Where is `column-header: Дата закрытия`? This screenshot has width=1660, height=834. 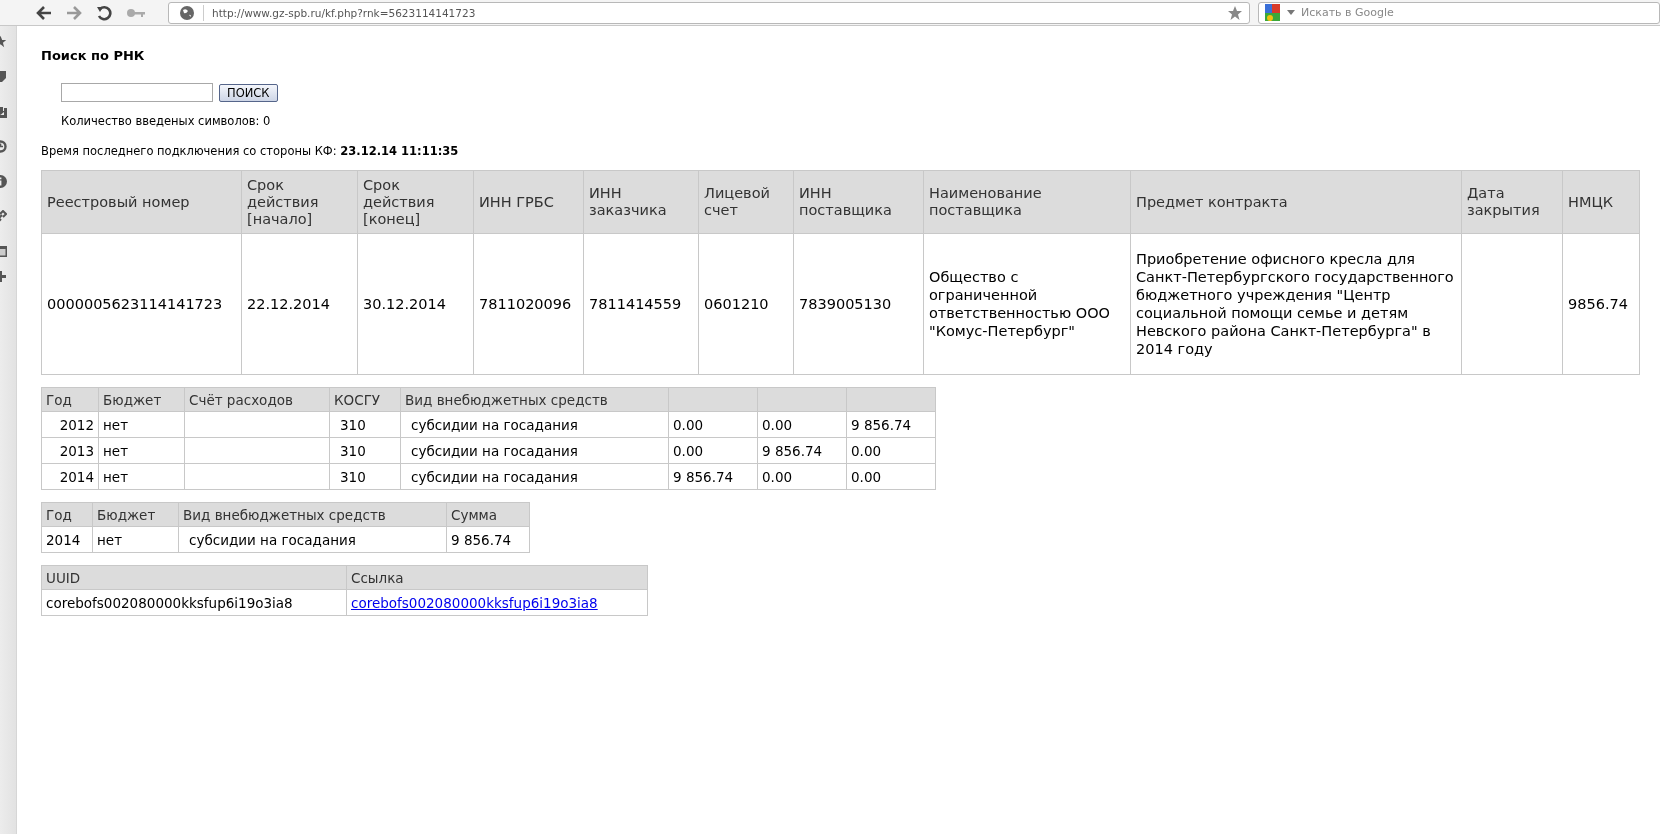
column-header: Дата закрытия is located at coordinates (1512, 202).